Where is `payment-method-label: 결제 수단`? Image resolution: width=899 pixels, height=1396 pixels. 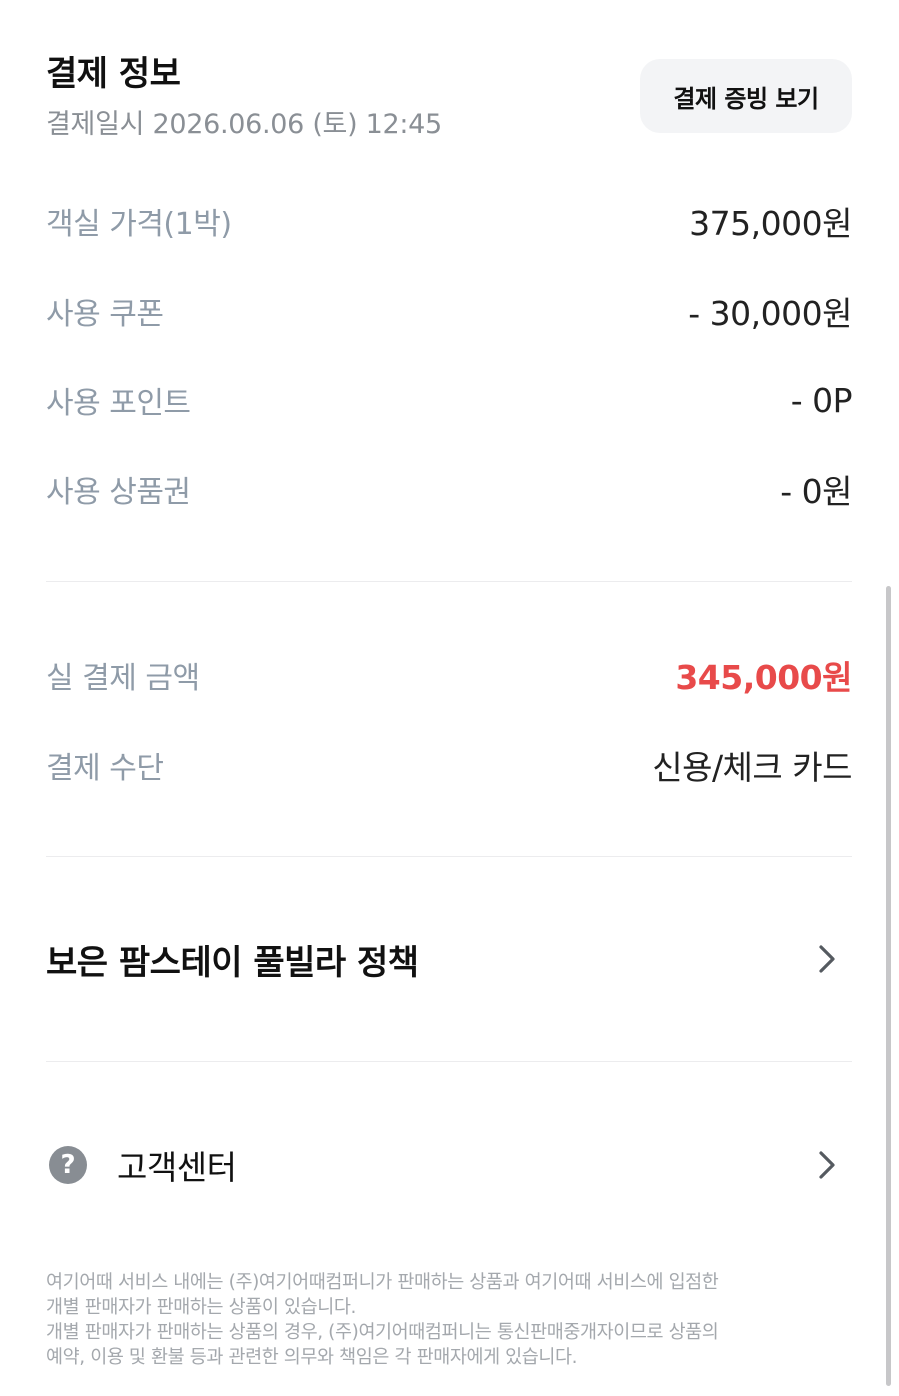 payment-method-label: 결제 수단 is located at coordinates (105, 768).